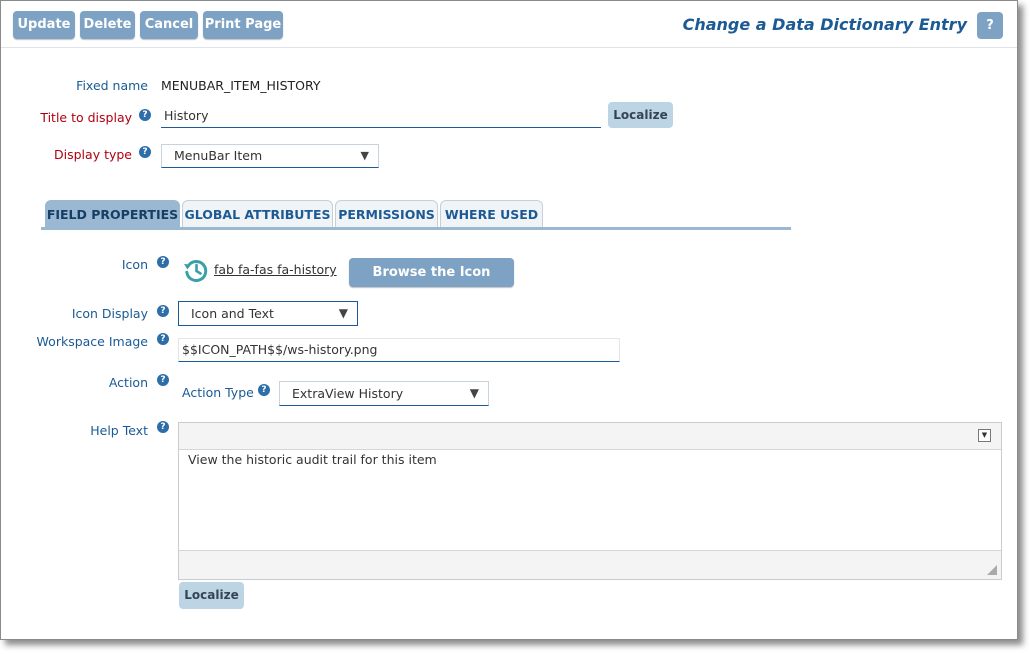 This screenshot has height=654, width=1030. I want to click on workspace-image-label: Workspace Image, so click(92, 341).